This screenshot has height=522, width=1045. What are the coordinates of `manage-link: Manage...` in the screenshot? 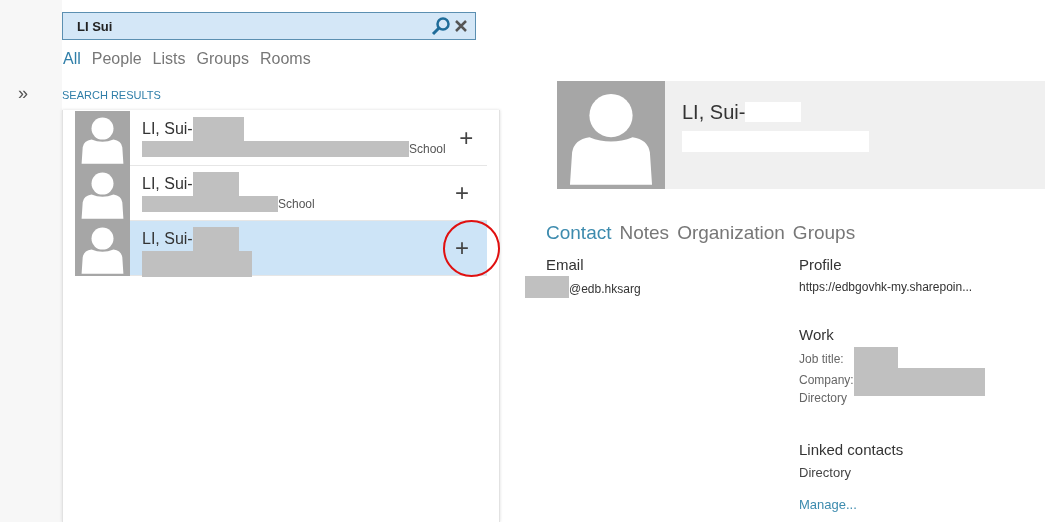 It's located at (892, 504).